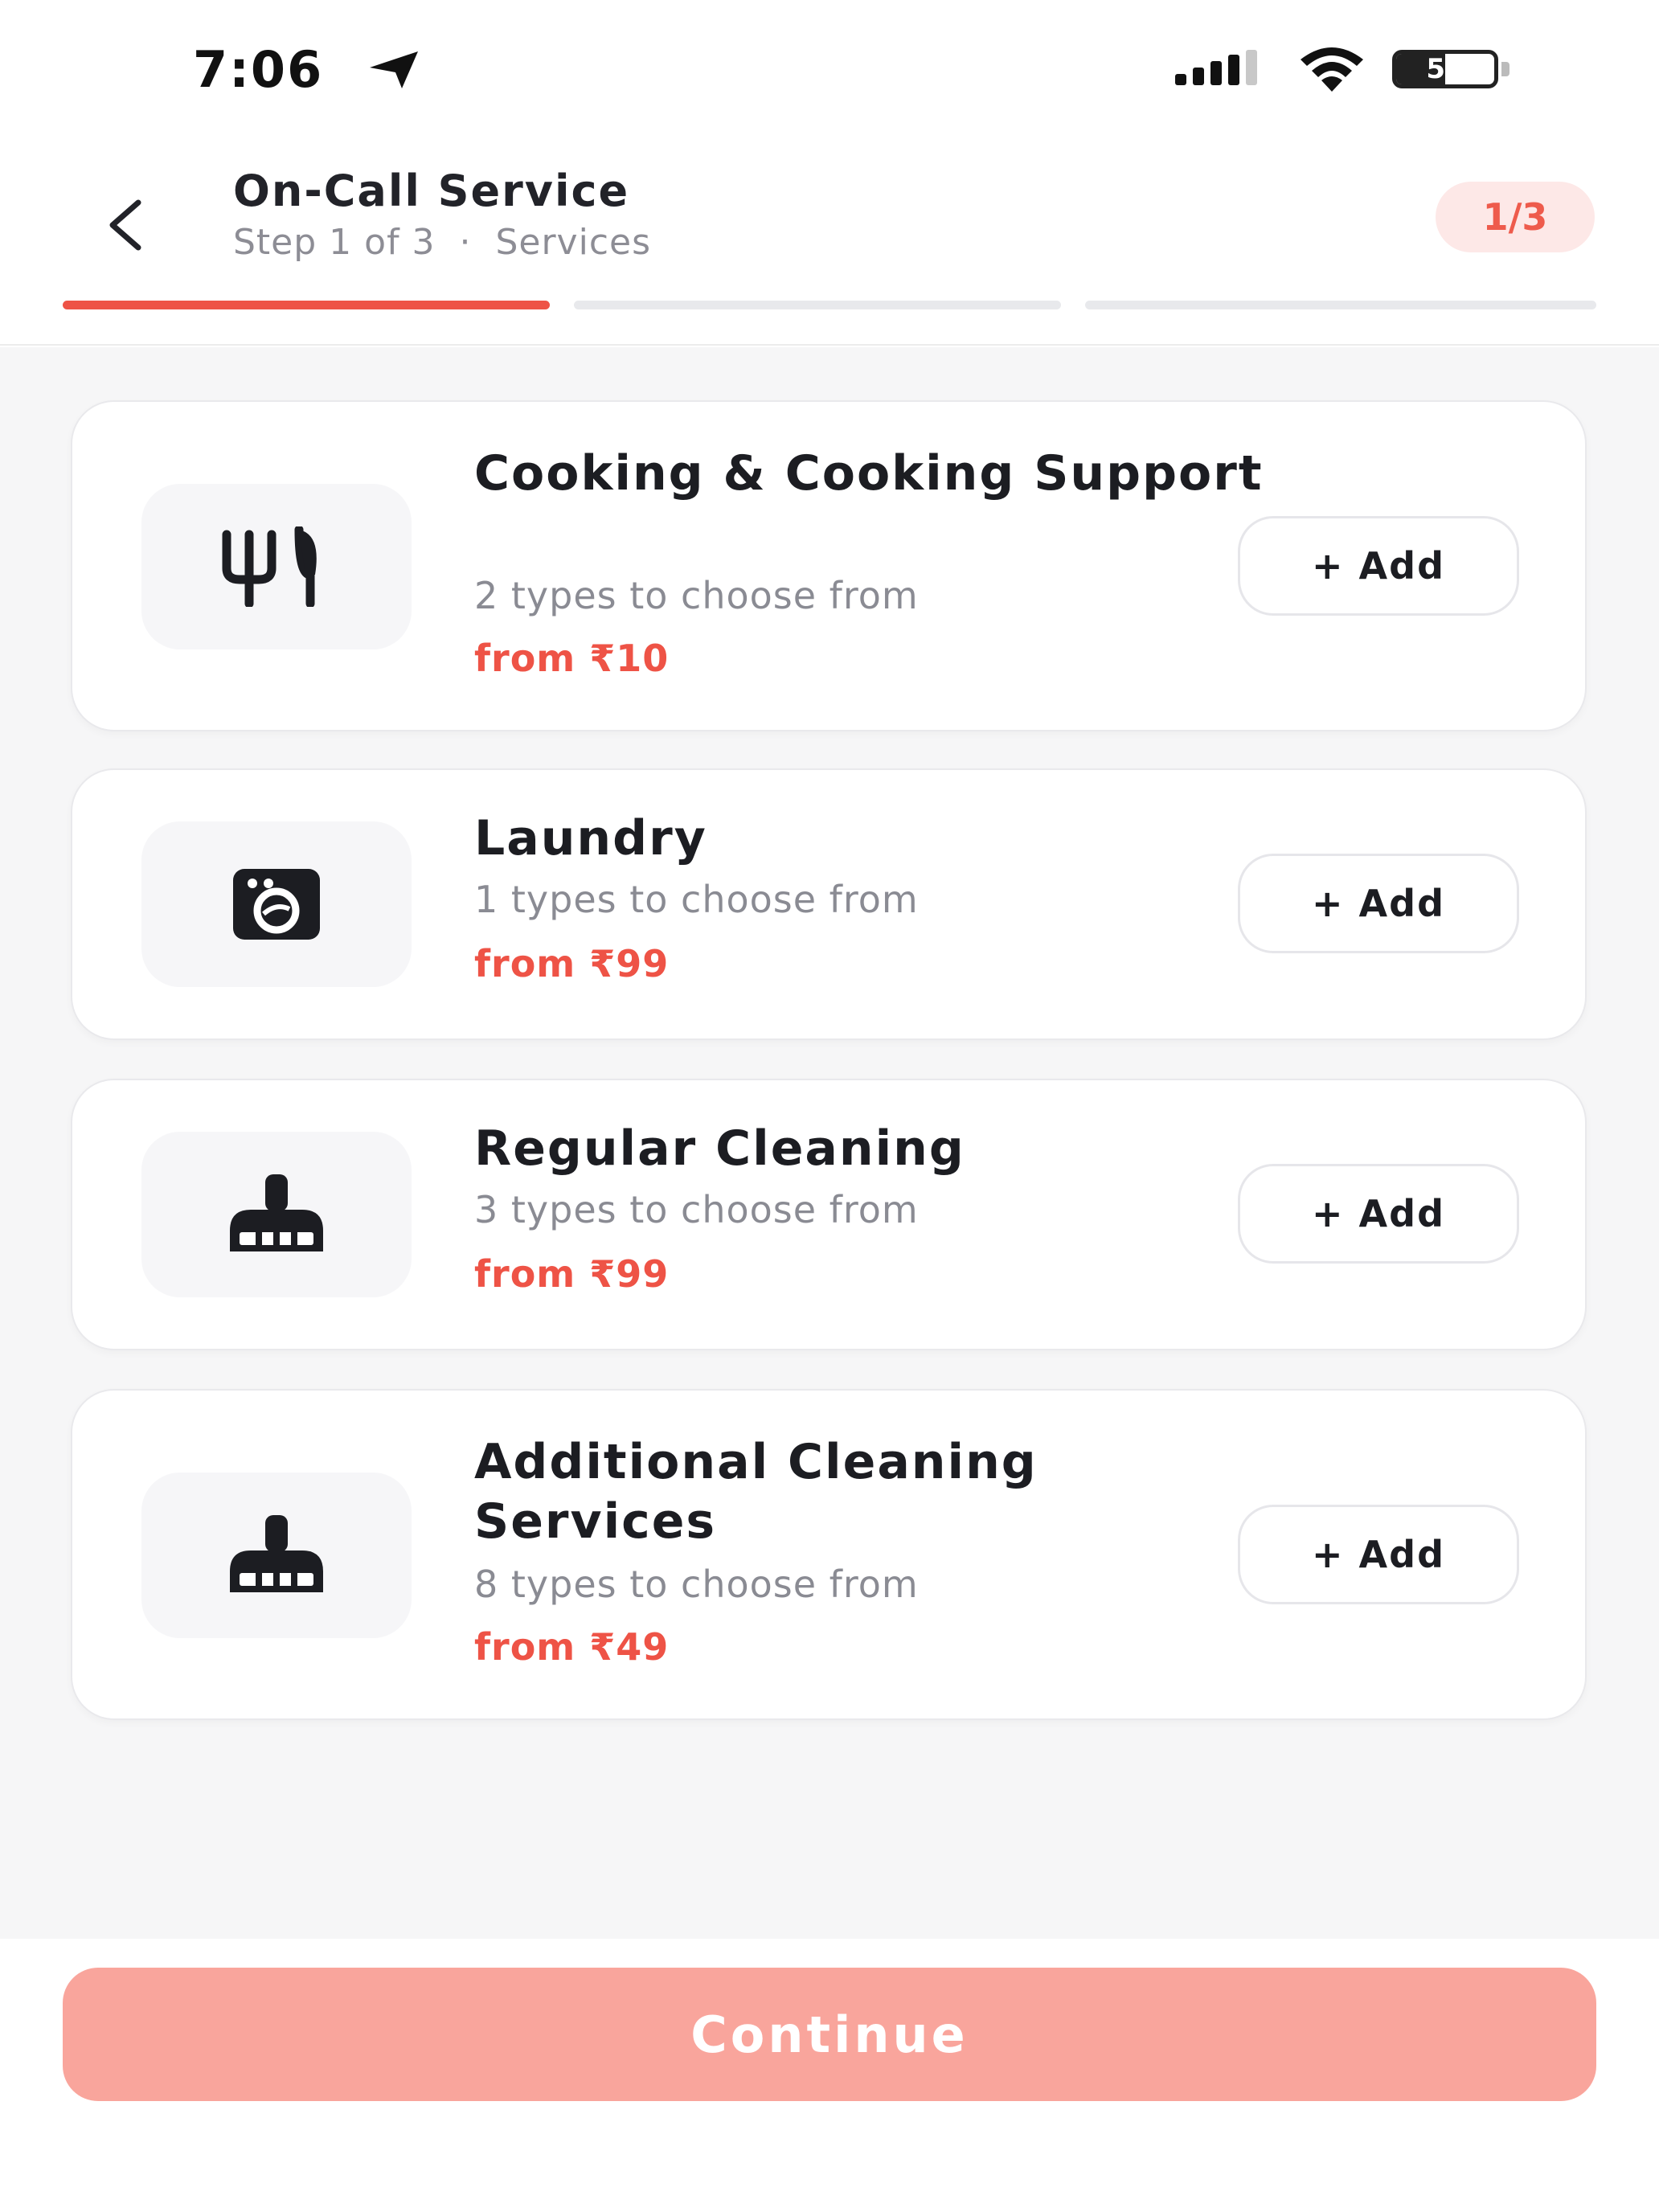  I want to click on add-button-laundry: + Add, so click(1378, 904).